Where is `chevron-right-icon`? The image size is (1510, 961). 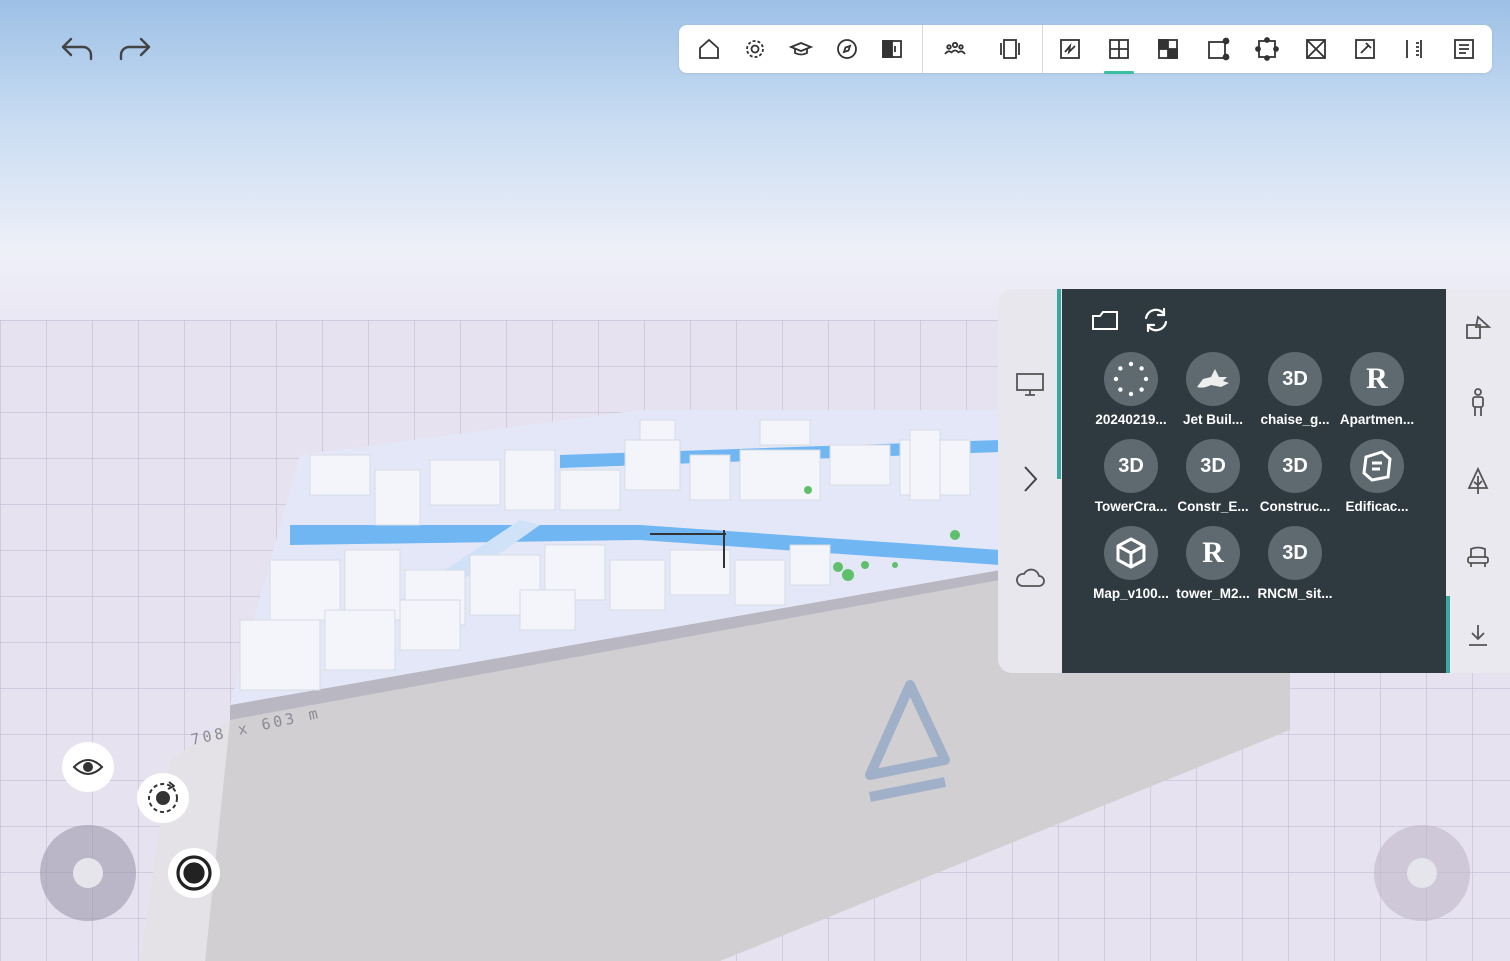 chevron-right-icon is located at coordinates (1031, 479).